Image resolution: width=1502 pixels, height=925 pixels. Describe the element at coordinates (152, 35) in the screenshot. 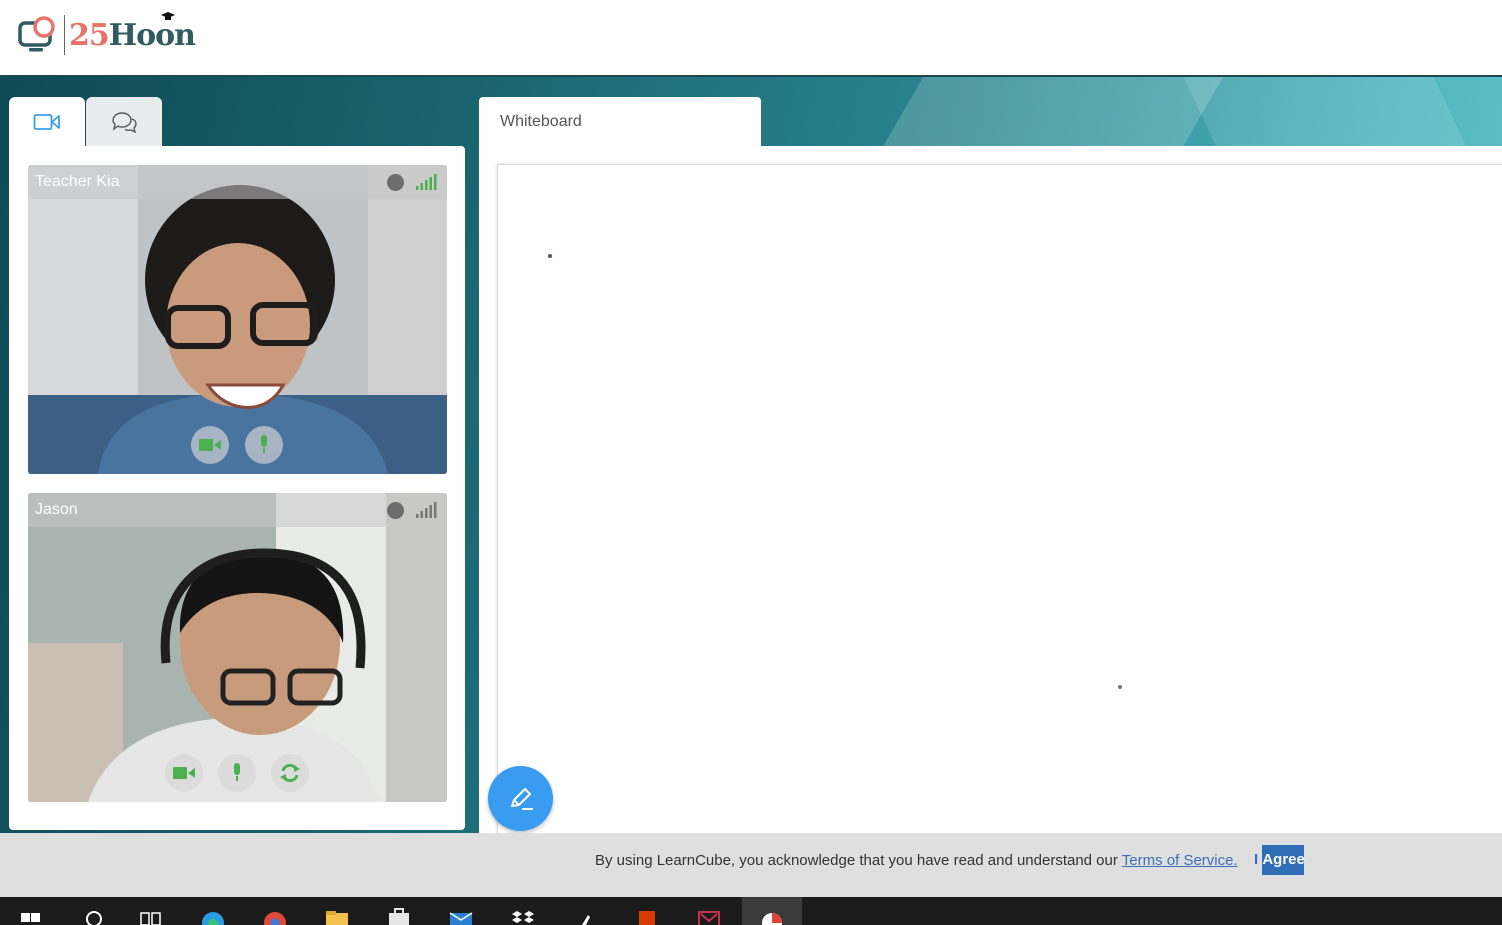

I see `logo-word-text: Hoon` at that location.